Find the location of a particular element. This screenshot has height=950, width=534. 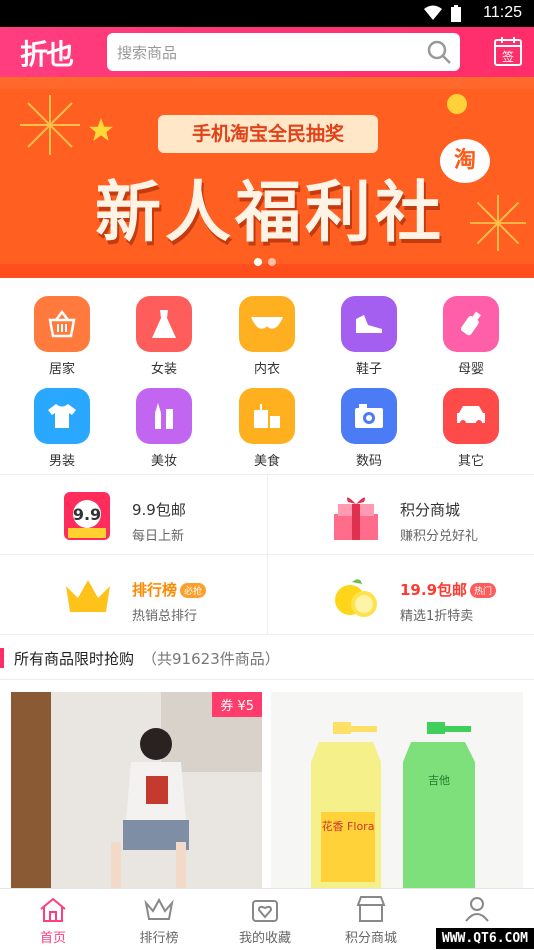

nine-nine-icon: 9.9 is located at coordinates (87, 516).